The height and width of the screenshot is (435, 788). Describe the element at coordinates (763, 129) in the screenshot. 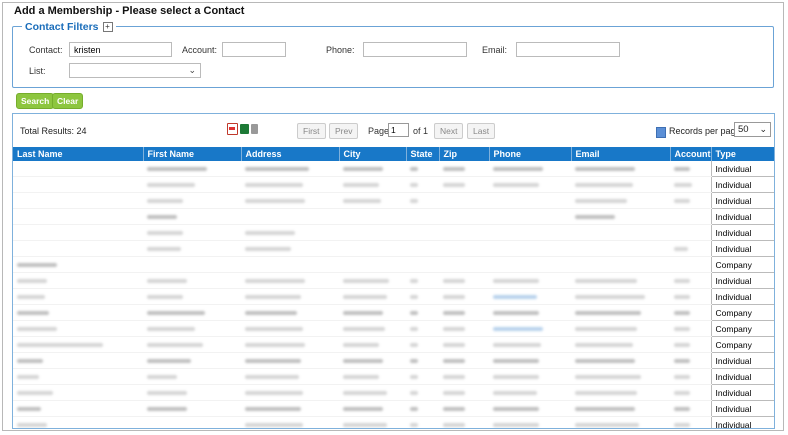

I see `chevron-down-icon: ⌄` at that location.